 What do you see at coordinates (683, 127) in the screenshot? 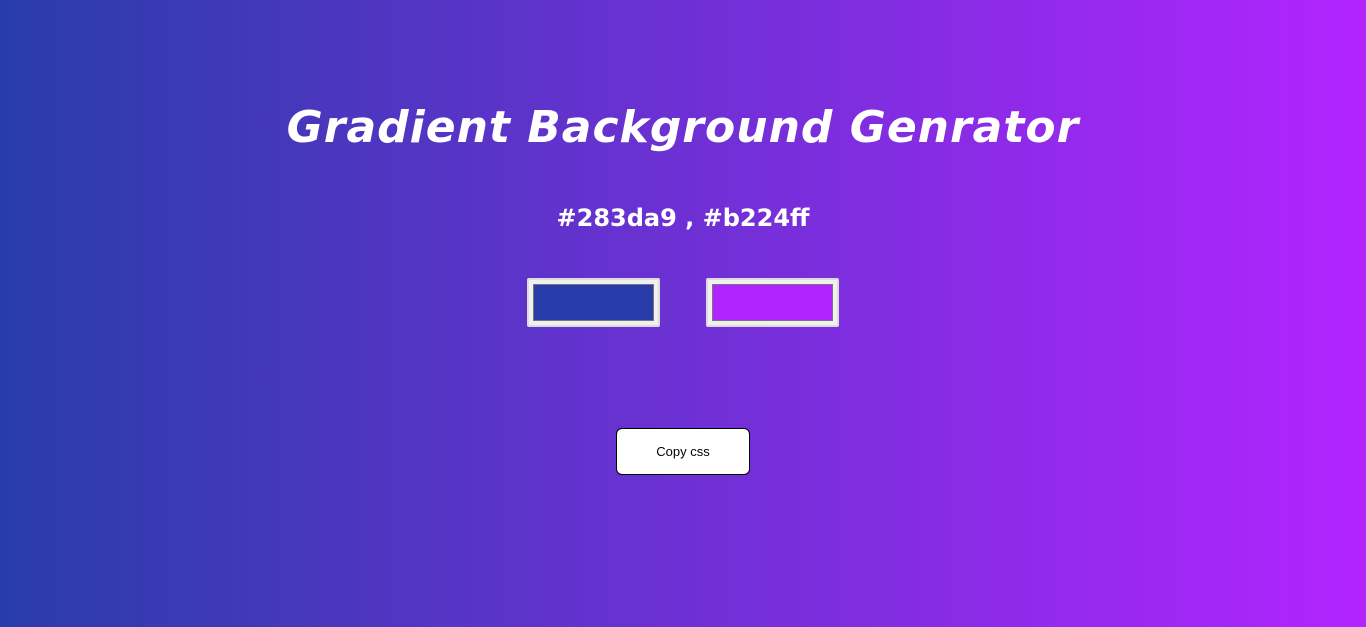
I see `page-title: Gradient Background Genrator` at bounding box center [683, 127].